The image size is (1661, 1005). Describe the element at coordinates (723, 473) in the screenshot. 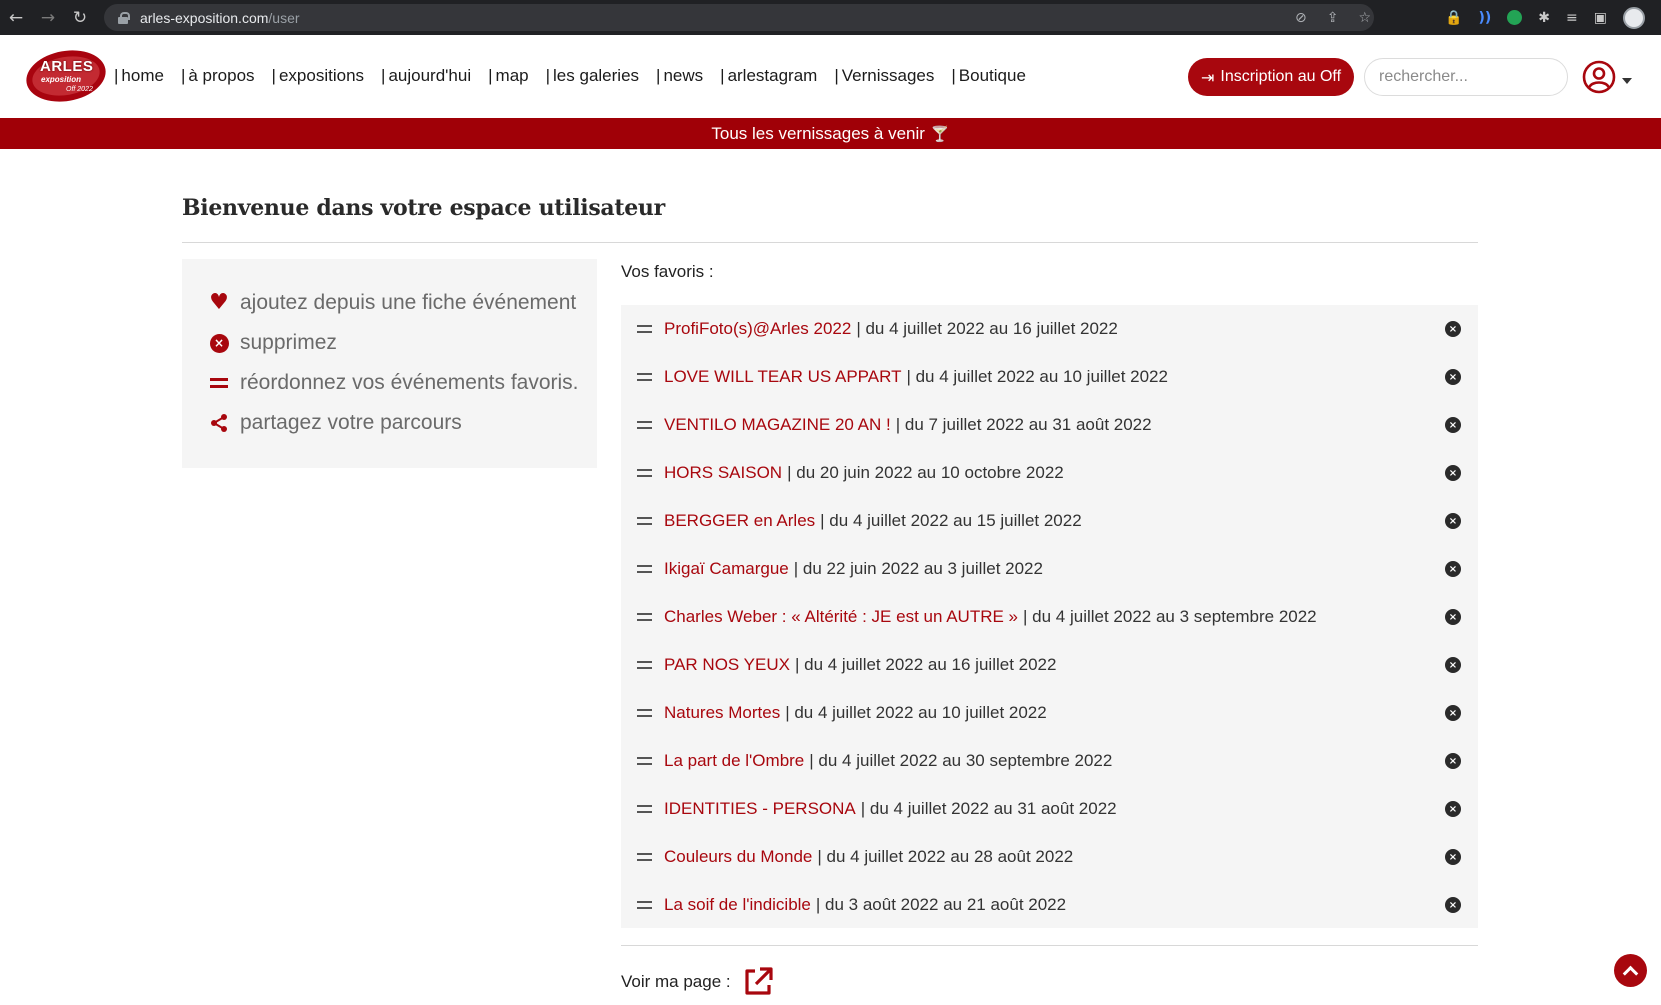

I see `favorite-link: HORS SAISON` at that location.